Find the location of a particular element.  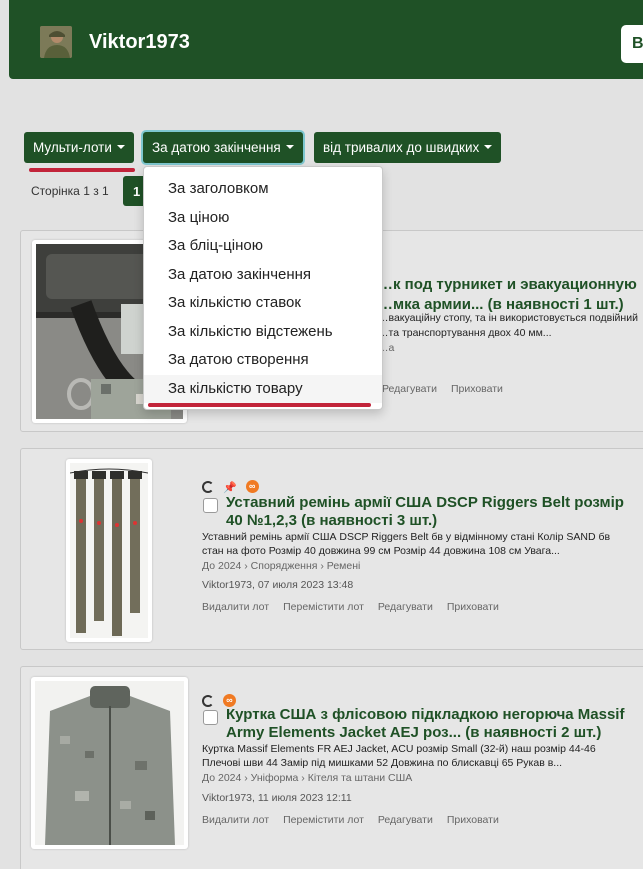

sort-option-price: За ціною is located at coordinates (263, 218).